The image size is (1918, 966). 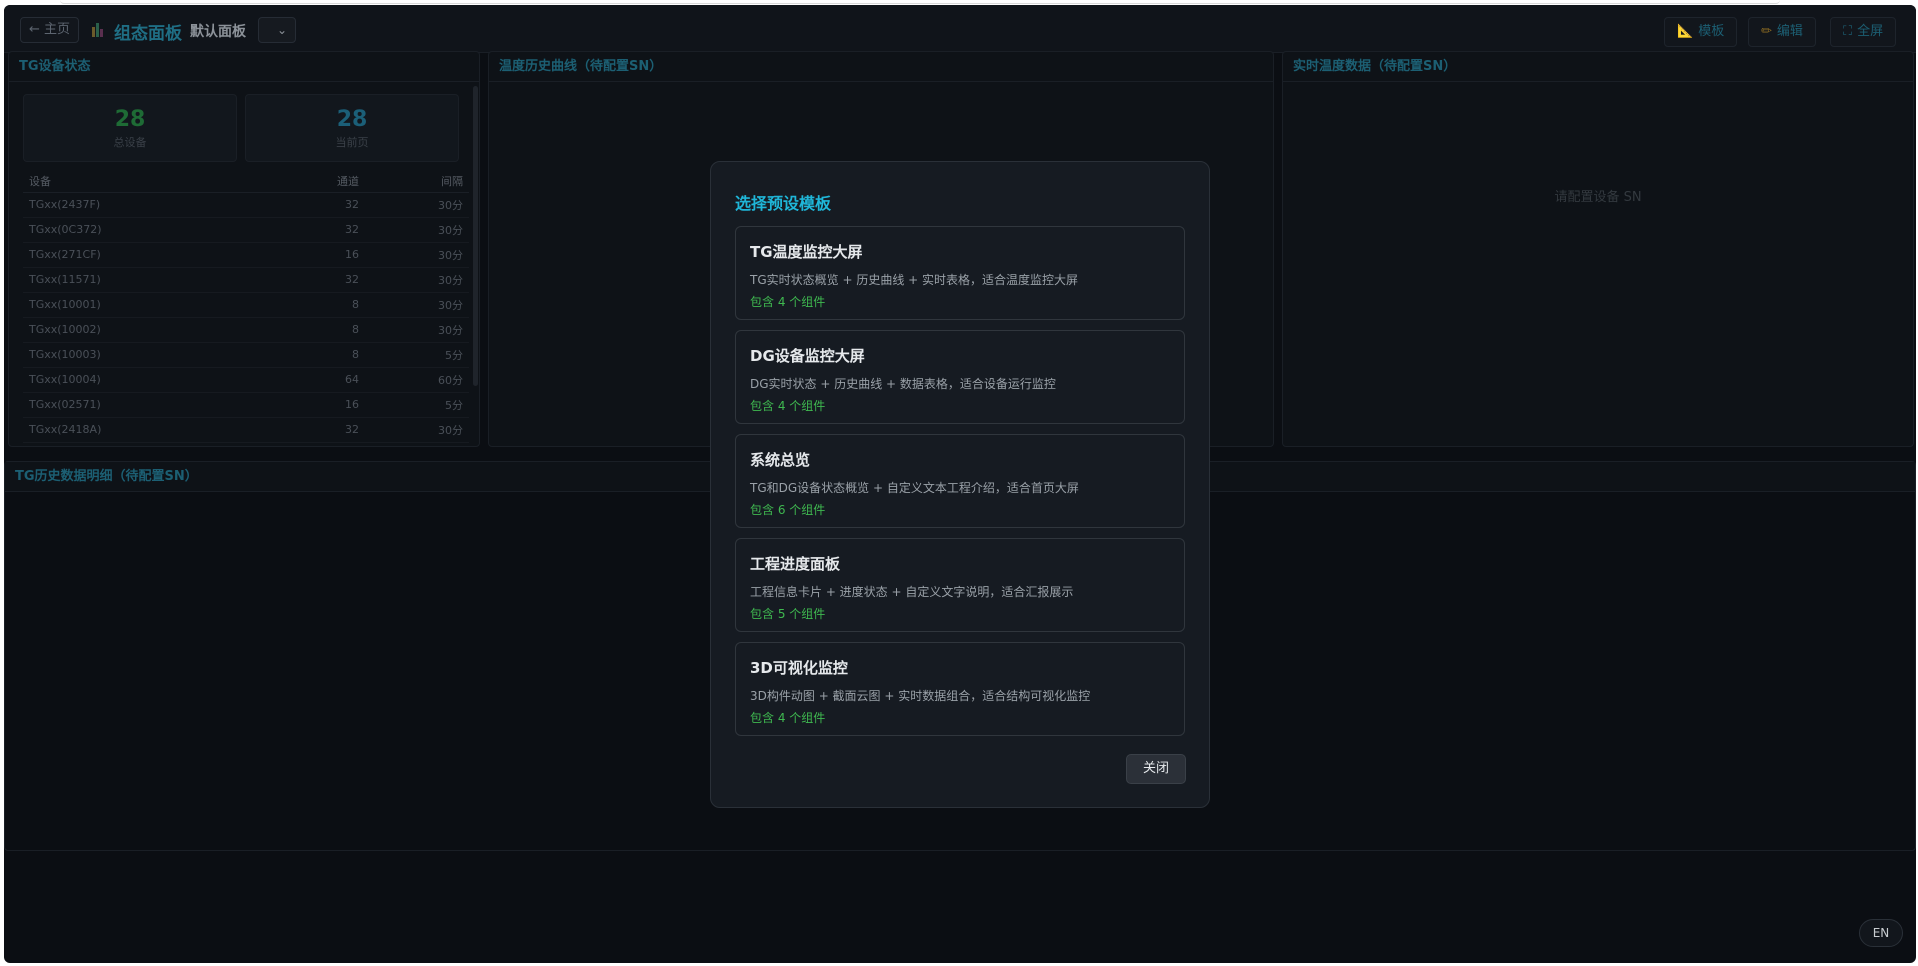 I want to click on table-cell: TGxx(2418A), so click(x=164, y=430).